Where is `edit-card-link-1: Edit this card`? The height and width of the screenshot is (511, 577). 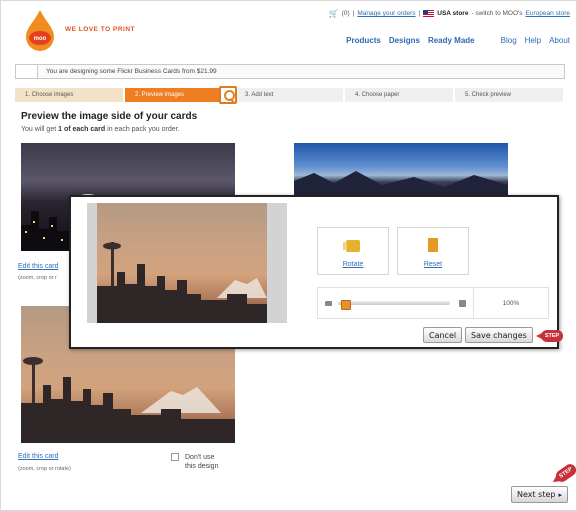
edit-card-link-1: Edit this card is located at coordinates (38, 266).